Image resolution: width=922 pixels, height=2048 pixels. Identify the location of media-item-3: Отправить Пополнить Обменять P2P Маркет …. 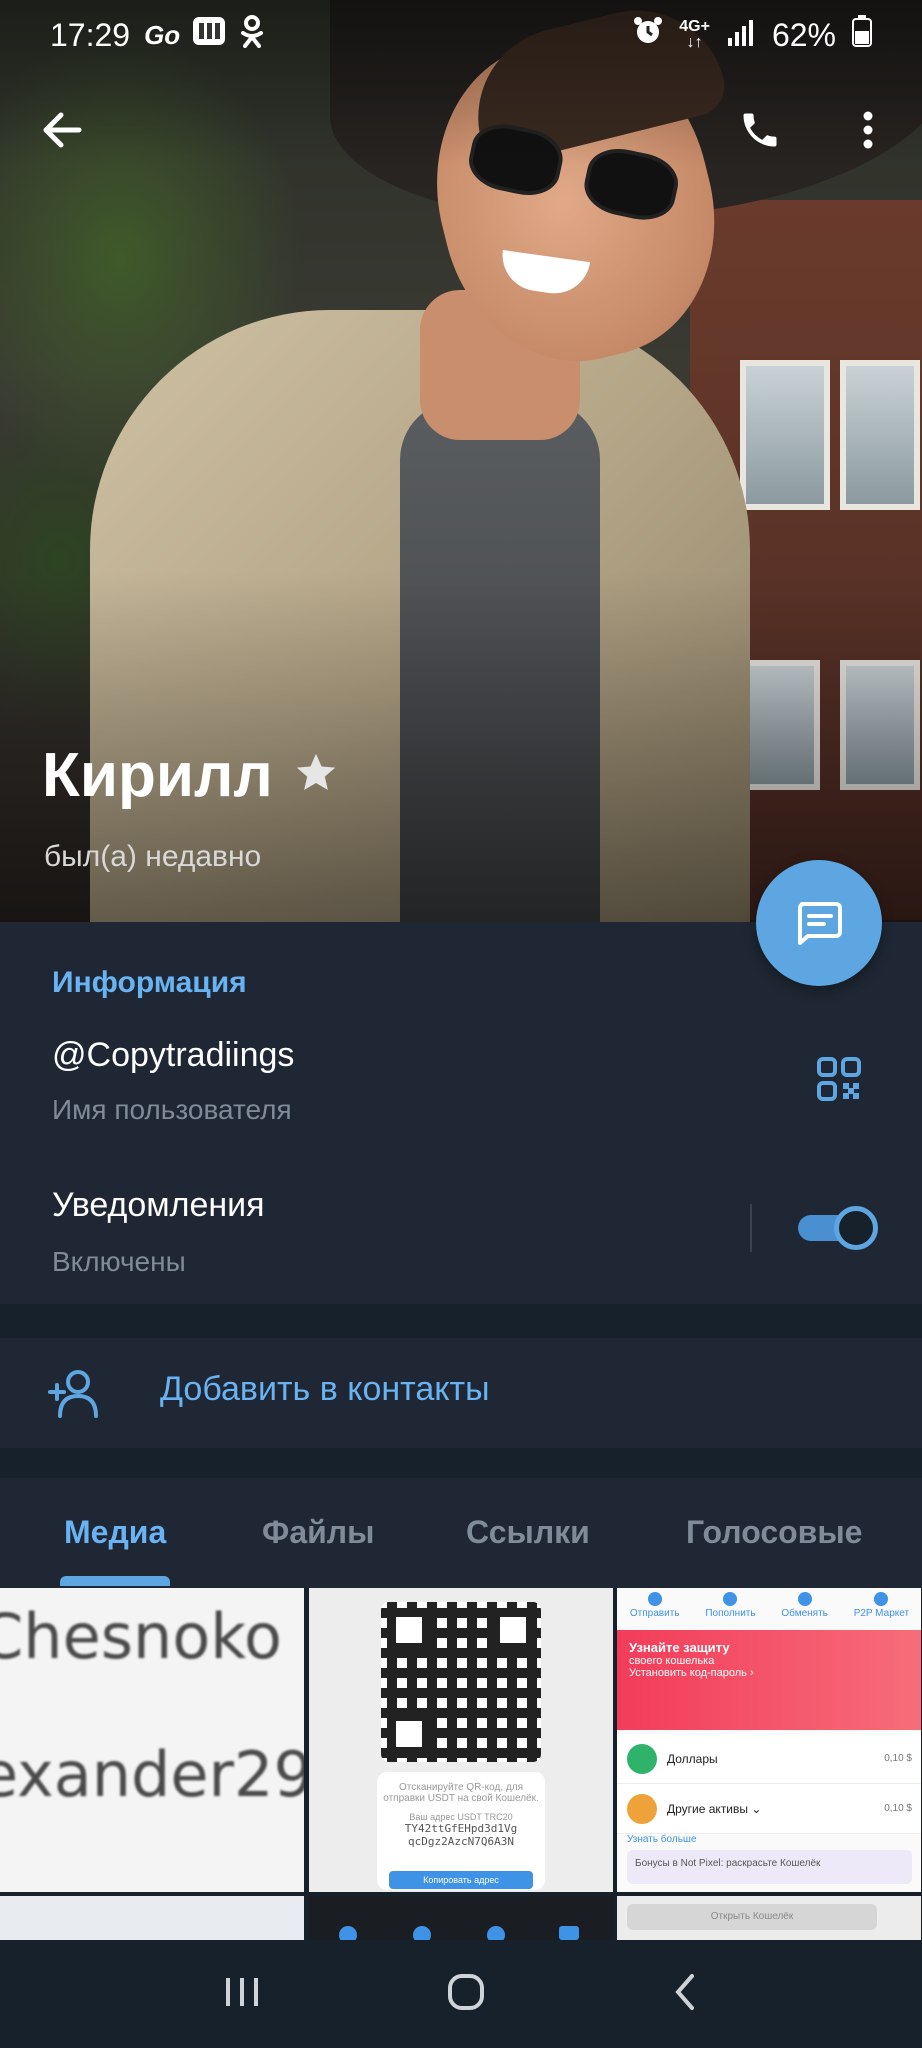
(769, 1740).